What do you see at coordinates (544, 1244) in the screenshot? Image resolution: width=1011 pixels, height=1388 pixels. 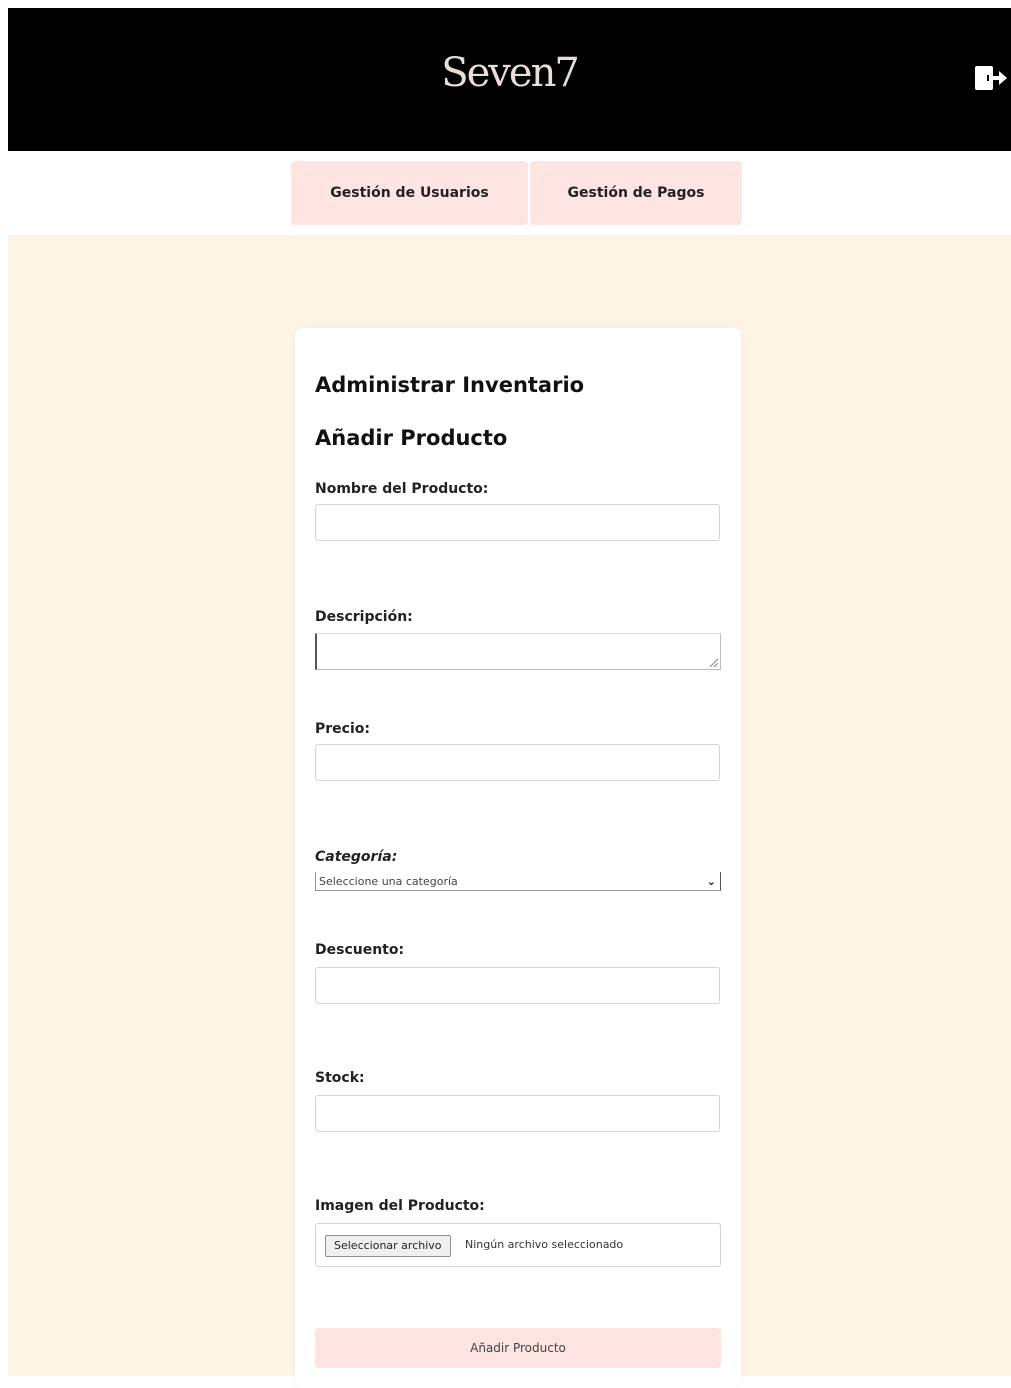 I see `file-status-text: Ningún archivo seleccionado` at bounding box center [544, 1244].